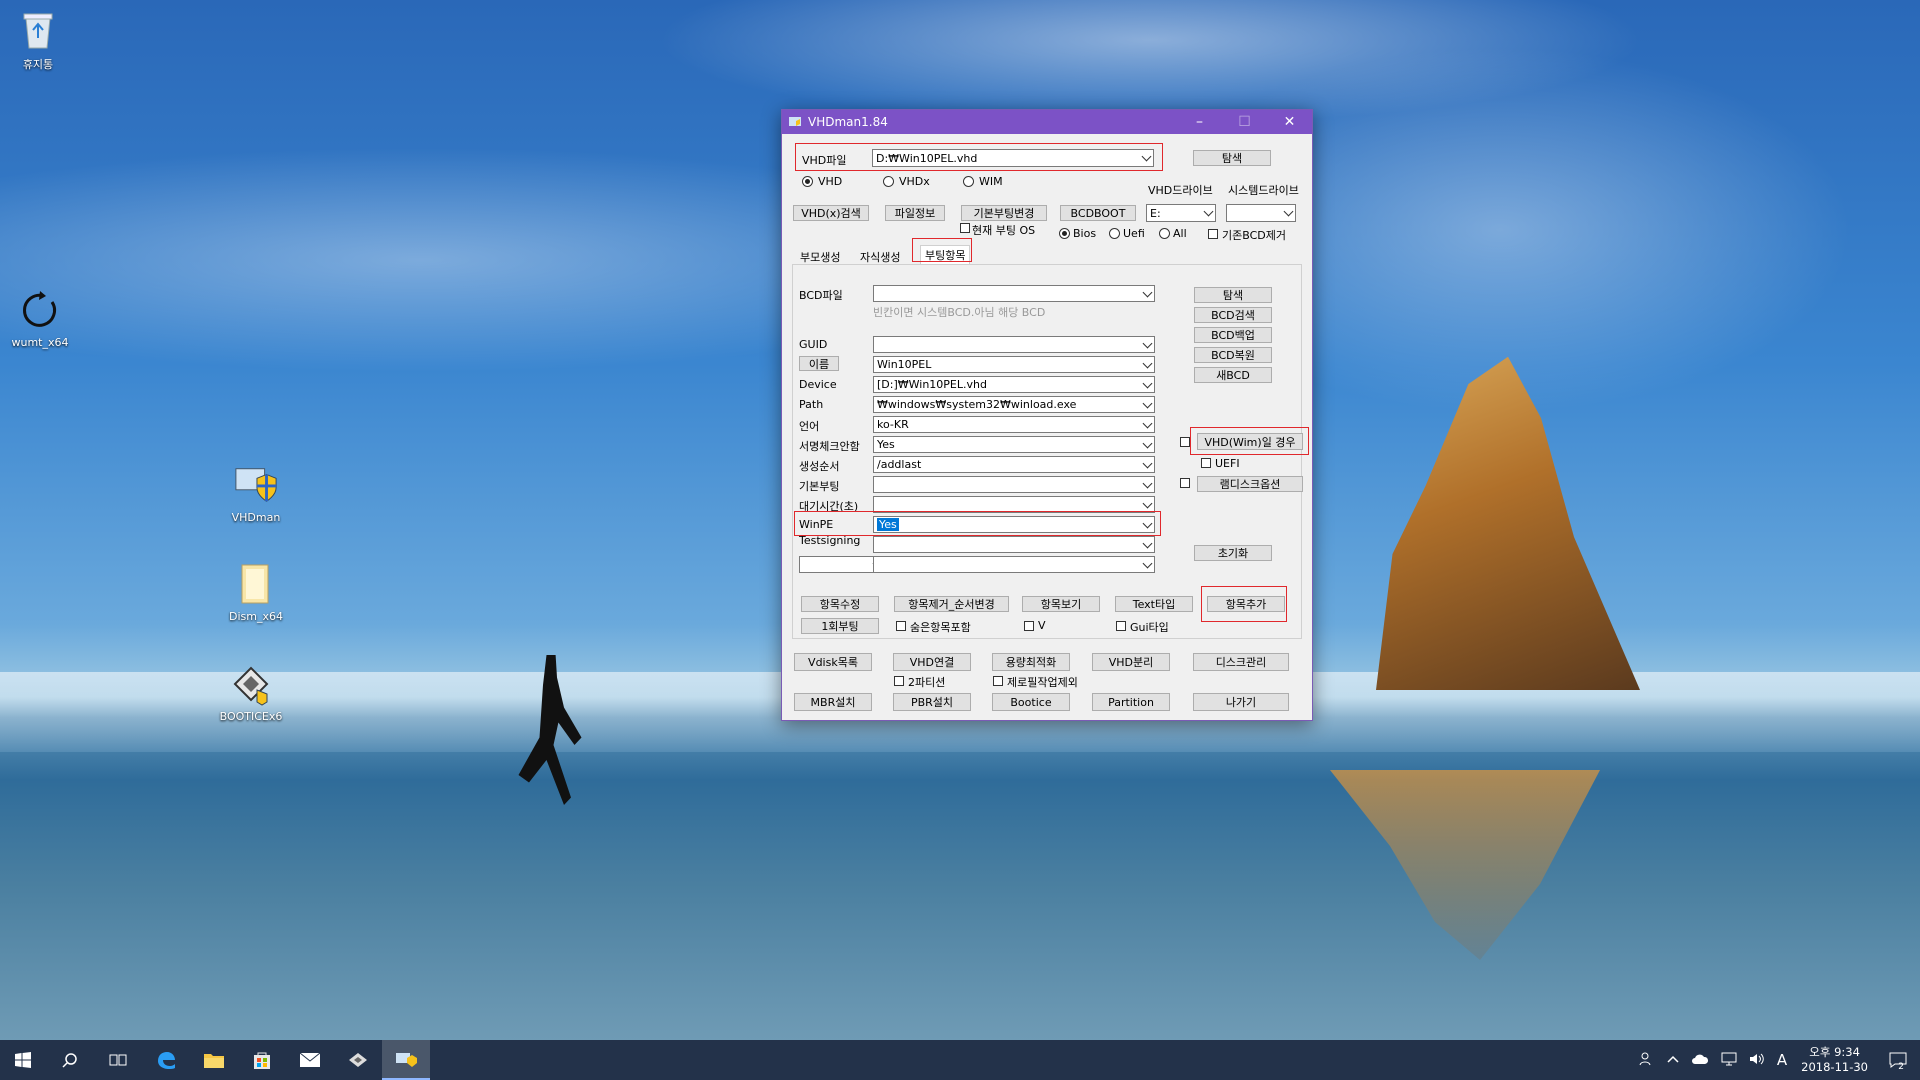 Image resolution: width=1920 pixels, height=1080 pixels. I want to click on current-boot-os-checkbox, so click(965, 228).